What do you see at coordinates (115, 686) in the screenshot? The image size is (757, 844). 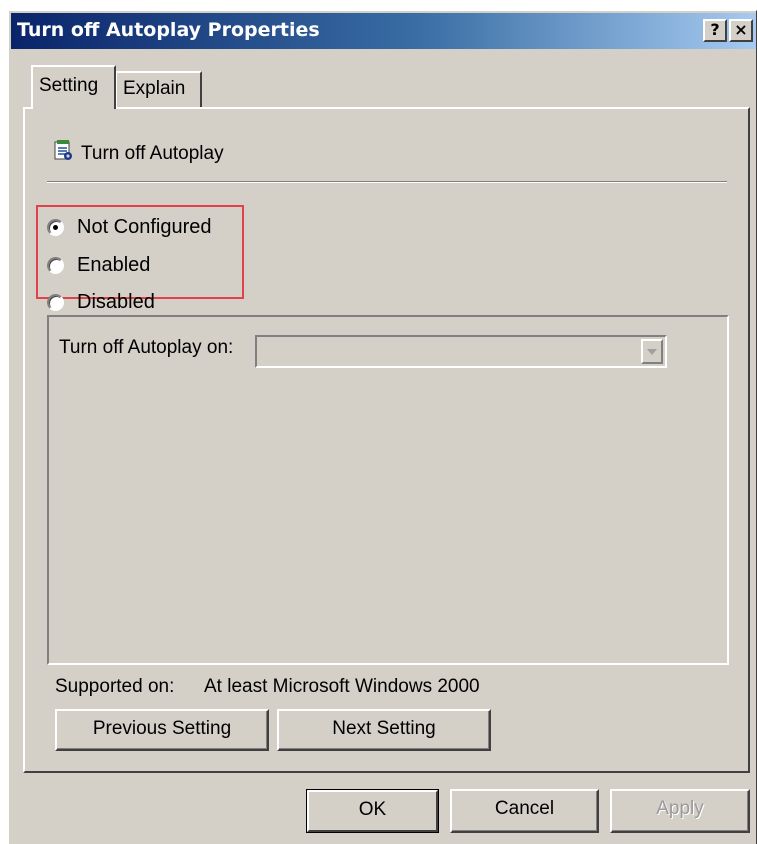 I see `supported-on-label: Supported on:` at bounding box center [115, 686].